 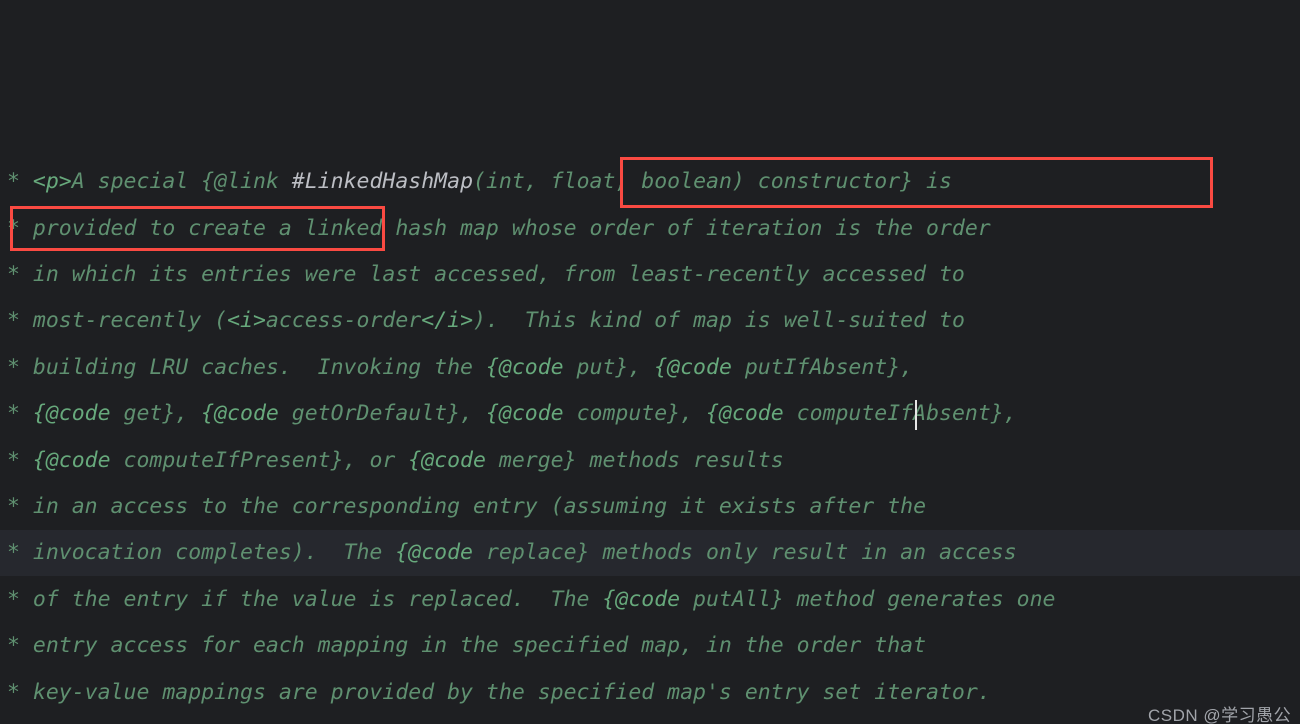 What do you see at coordinates (382, 182) in the screenshot?
I see `code-token-link: #LinkedHashMap` at bounding box center [382, 182].